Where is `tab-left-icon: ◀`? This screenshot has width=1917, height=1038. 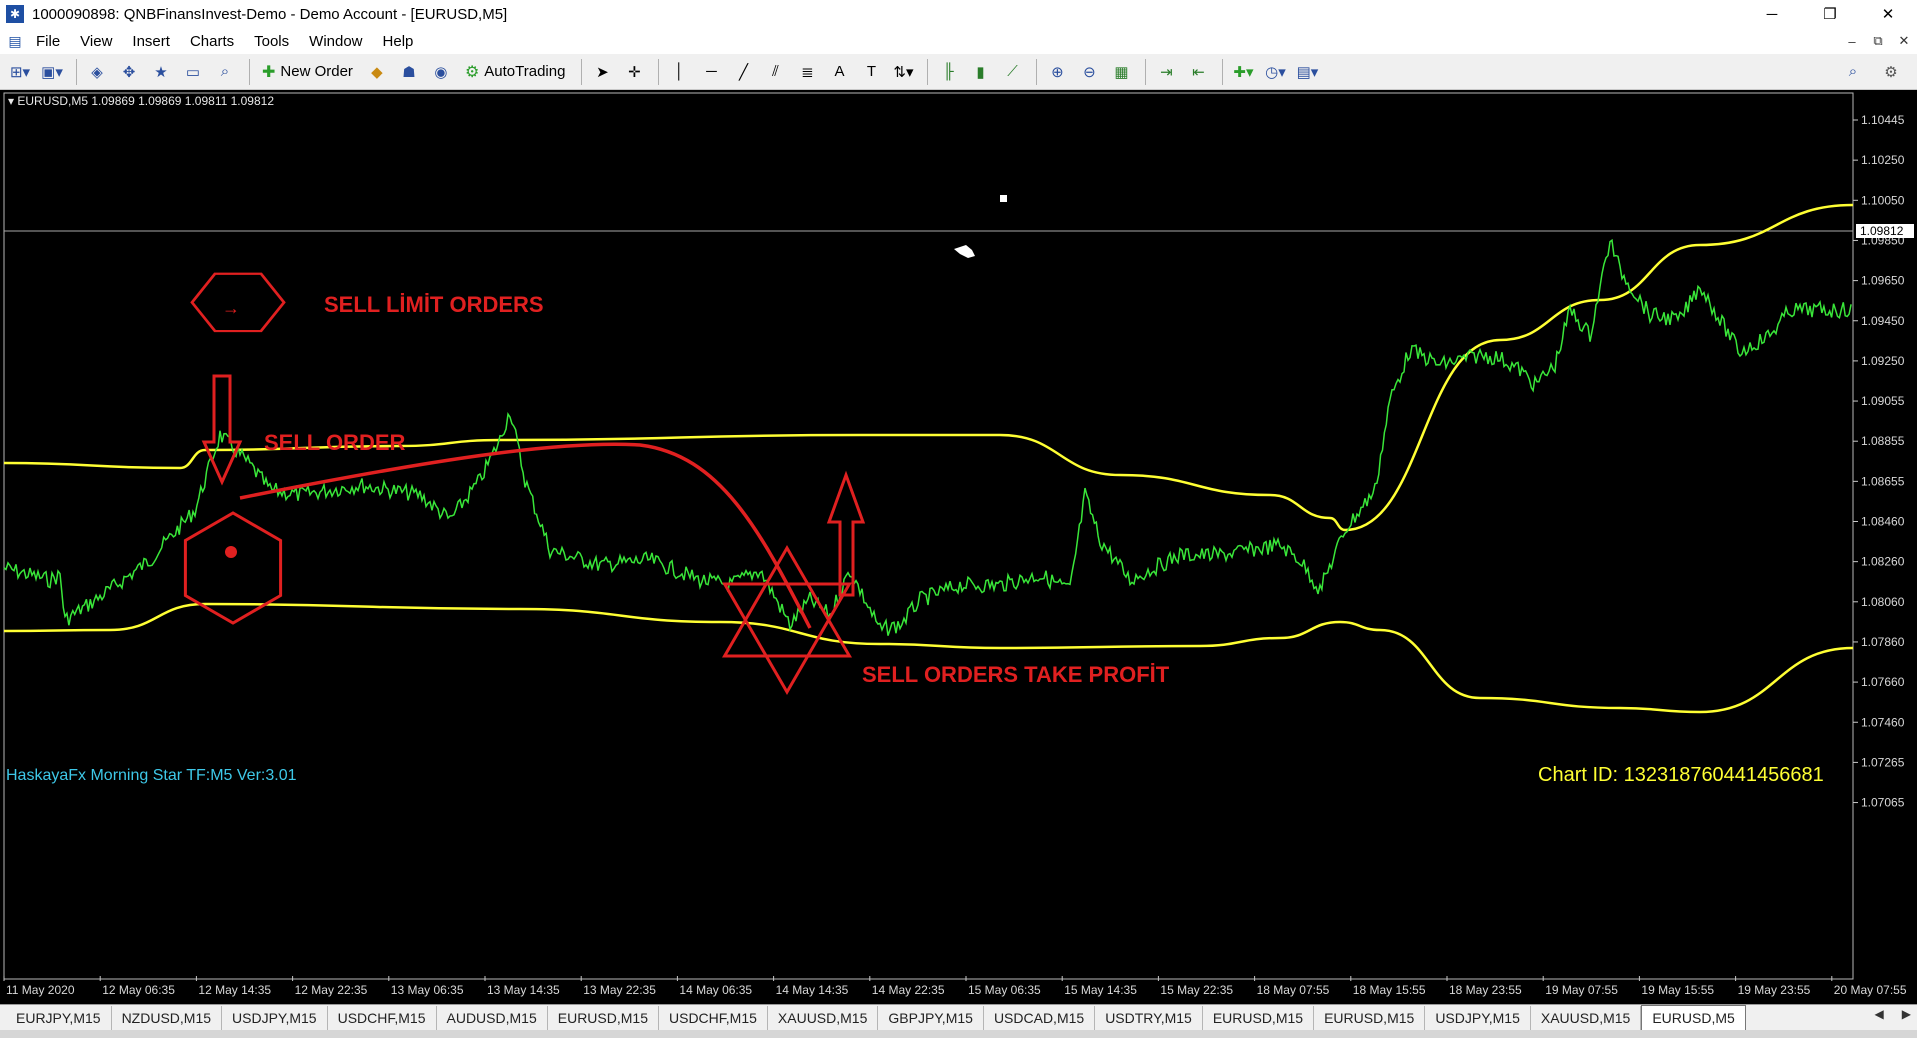
tab-left-icon: ◀ is located at coordinates (1879, 1014).